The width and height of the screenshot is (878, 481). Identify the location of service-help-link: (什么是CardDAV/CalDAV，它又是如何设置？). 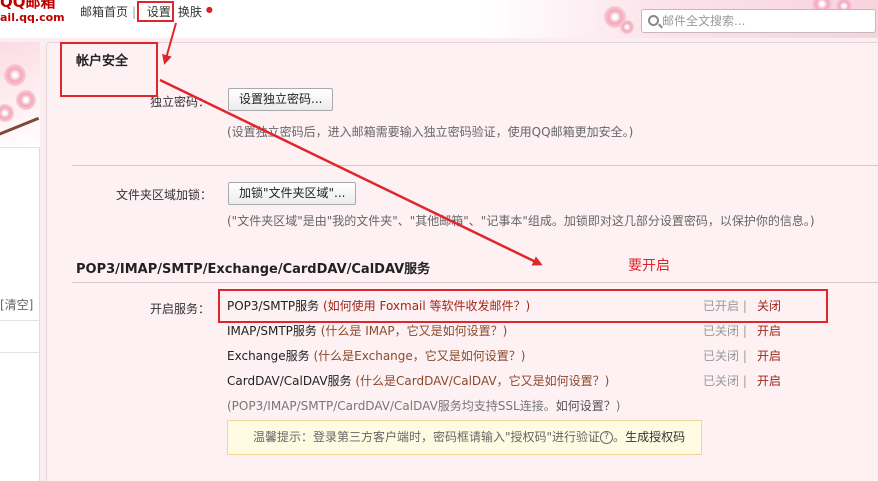
(482, 381).